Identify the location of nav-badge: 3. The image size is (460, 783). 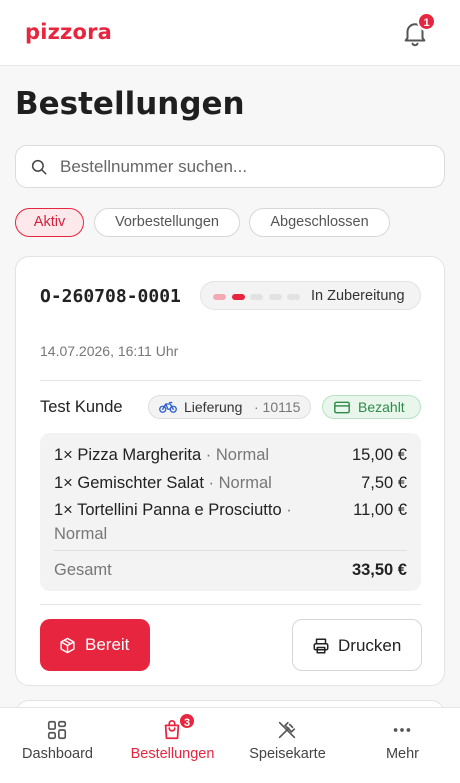
(187, 721).